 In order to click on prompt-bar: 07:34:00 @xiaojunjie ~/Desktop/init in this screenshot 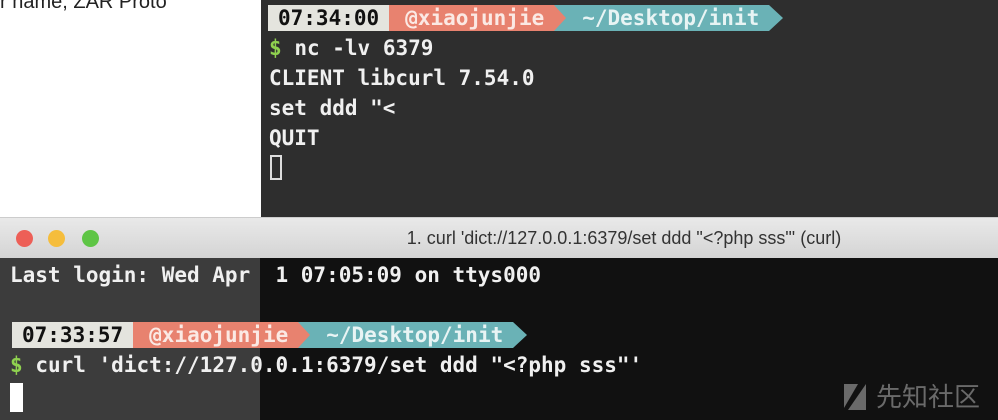, I will do `click(526, 18)`.